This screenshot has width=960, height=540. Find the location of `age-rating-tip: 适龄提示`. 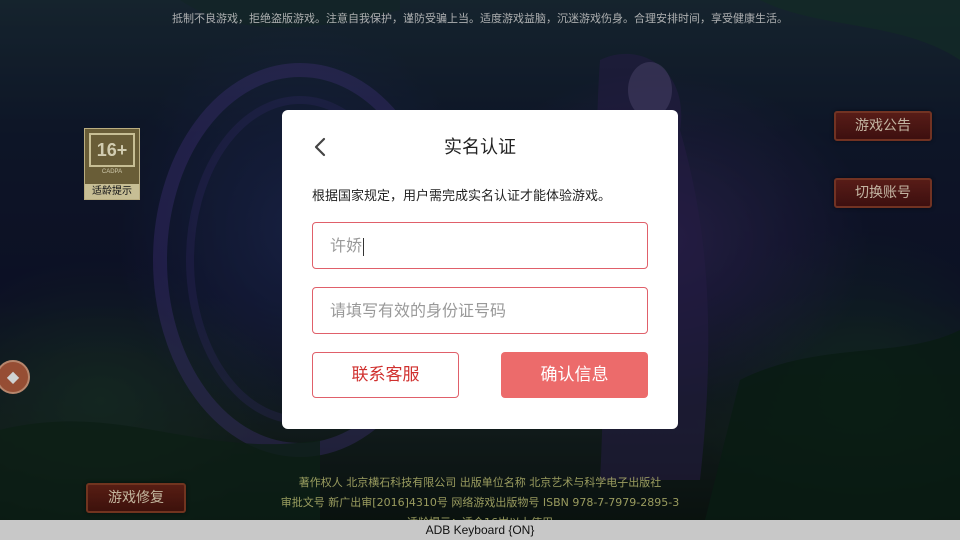

age-rating-tip: 适龄提示 is located at coordinates (112, 191).